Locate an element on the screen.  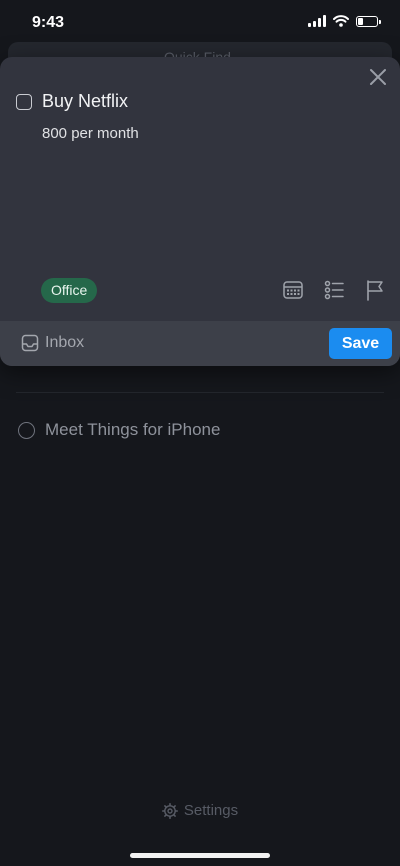
task-notes-input: 800 per month is located at coordinates (90, 133).